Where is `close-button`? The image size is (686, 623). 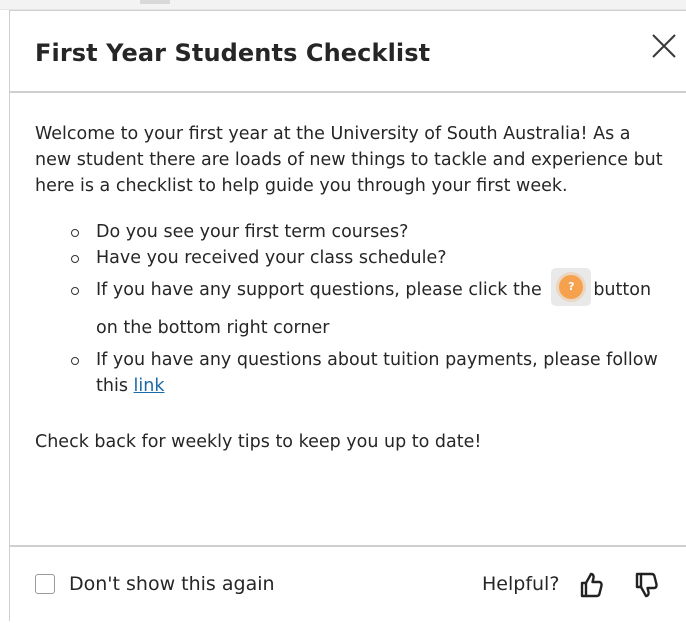 close-button is located at coordinates (664, 46).